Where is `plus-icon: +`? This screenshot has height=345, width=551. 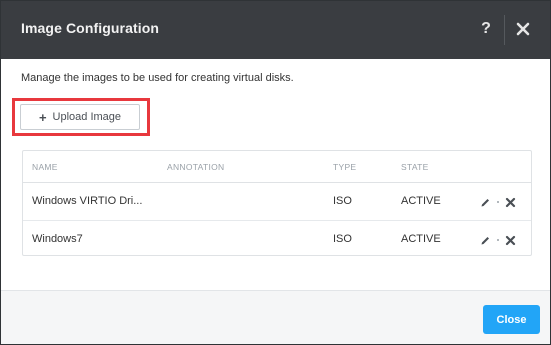
plus-icon: + is located at coordinates (42, 117).